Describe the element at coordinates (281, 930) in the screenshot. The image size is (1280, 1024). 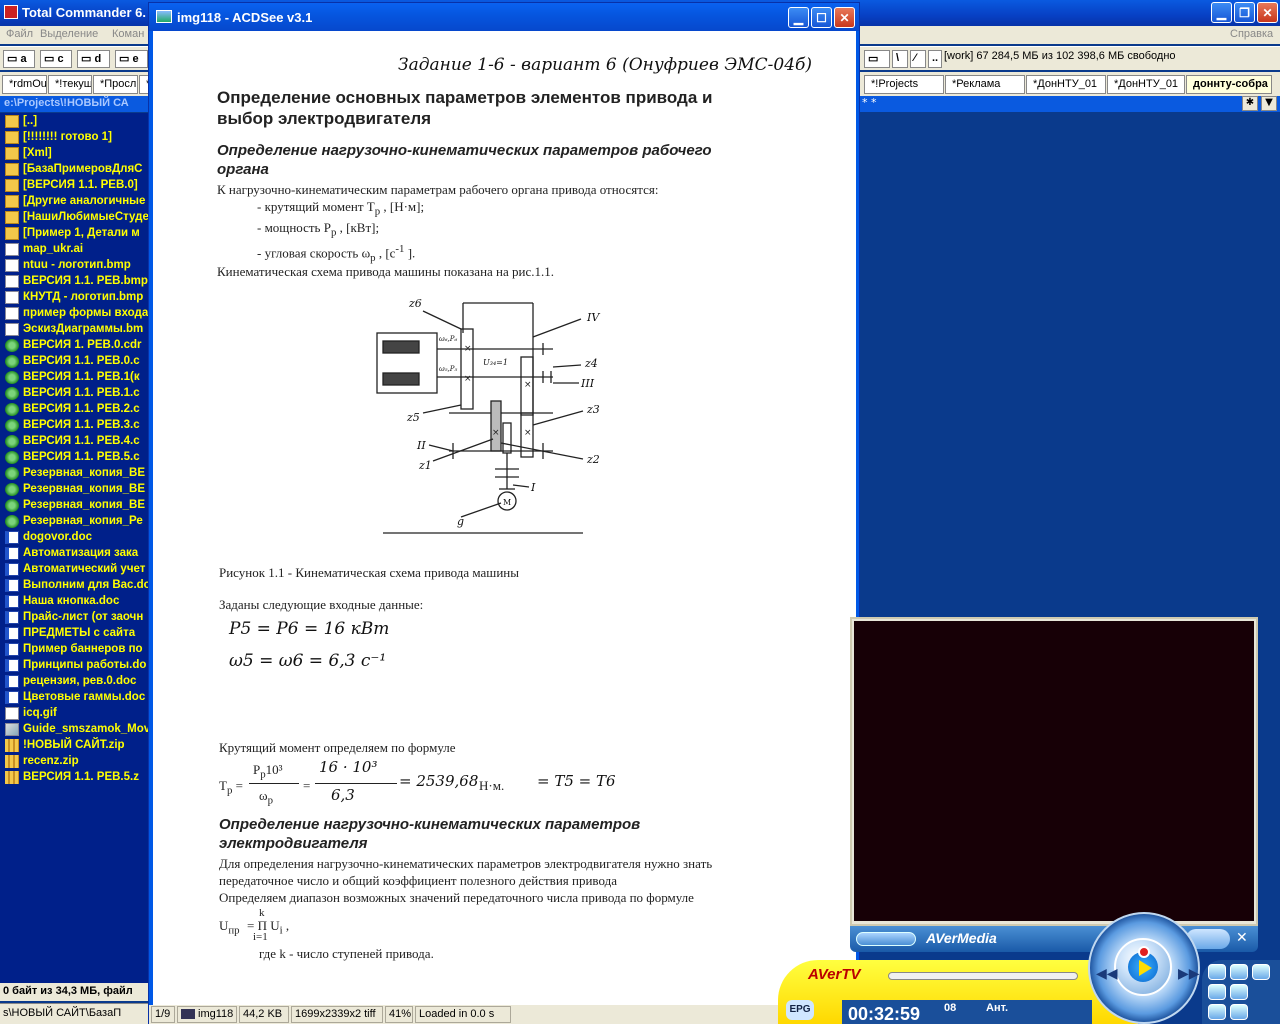
I see `subscript: i` at that location.